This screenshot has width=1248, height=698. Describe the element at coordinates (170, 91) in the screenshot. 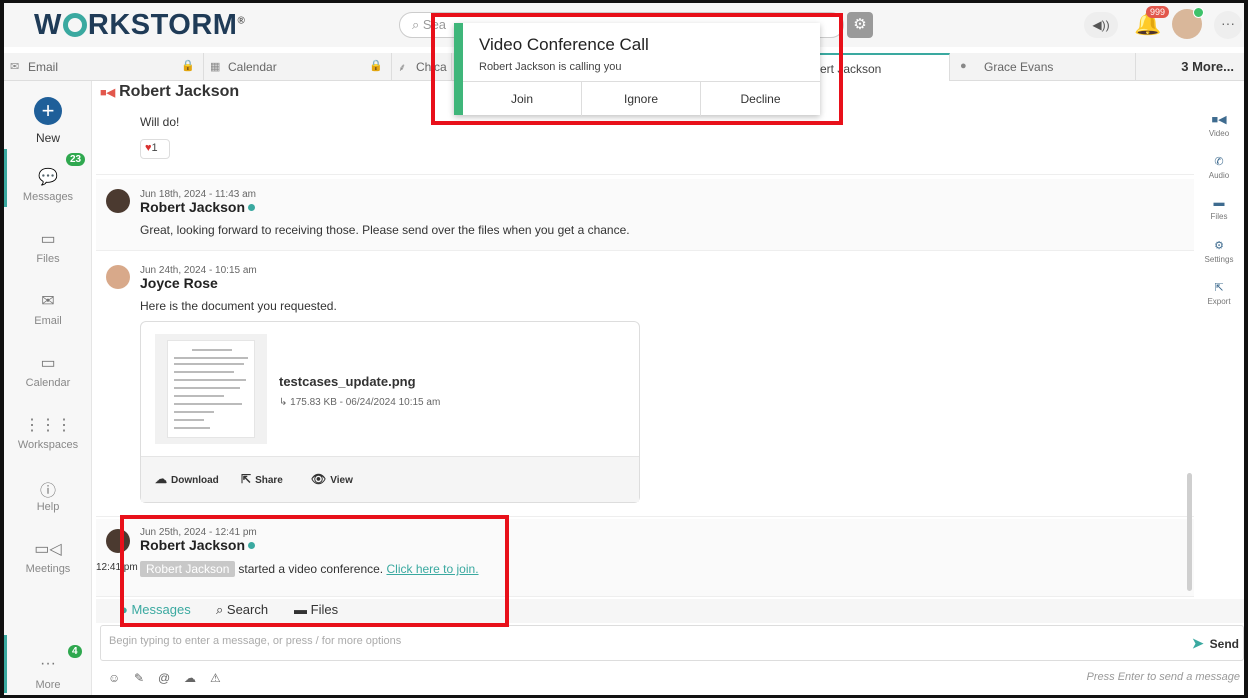

I see `conversation-title: ■◀ Robert Jackson` at that location.